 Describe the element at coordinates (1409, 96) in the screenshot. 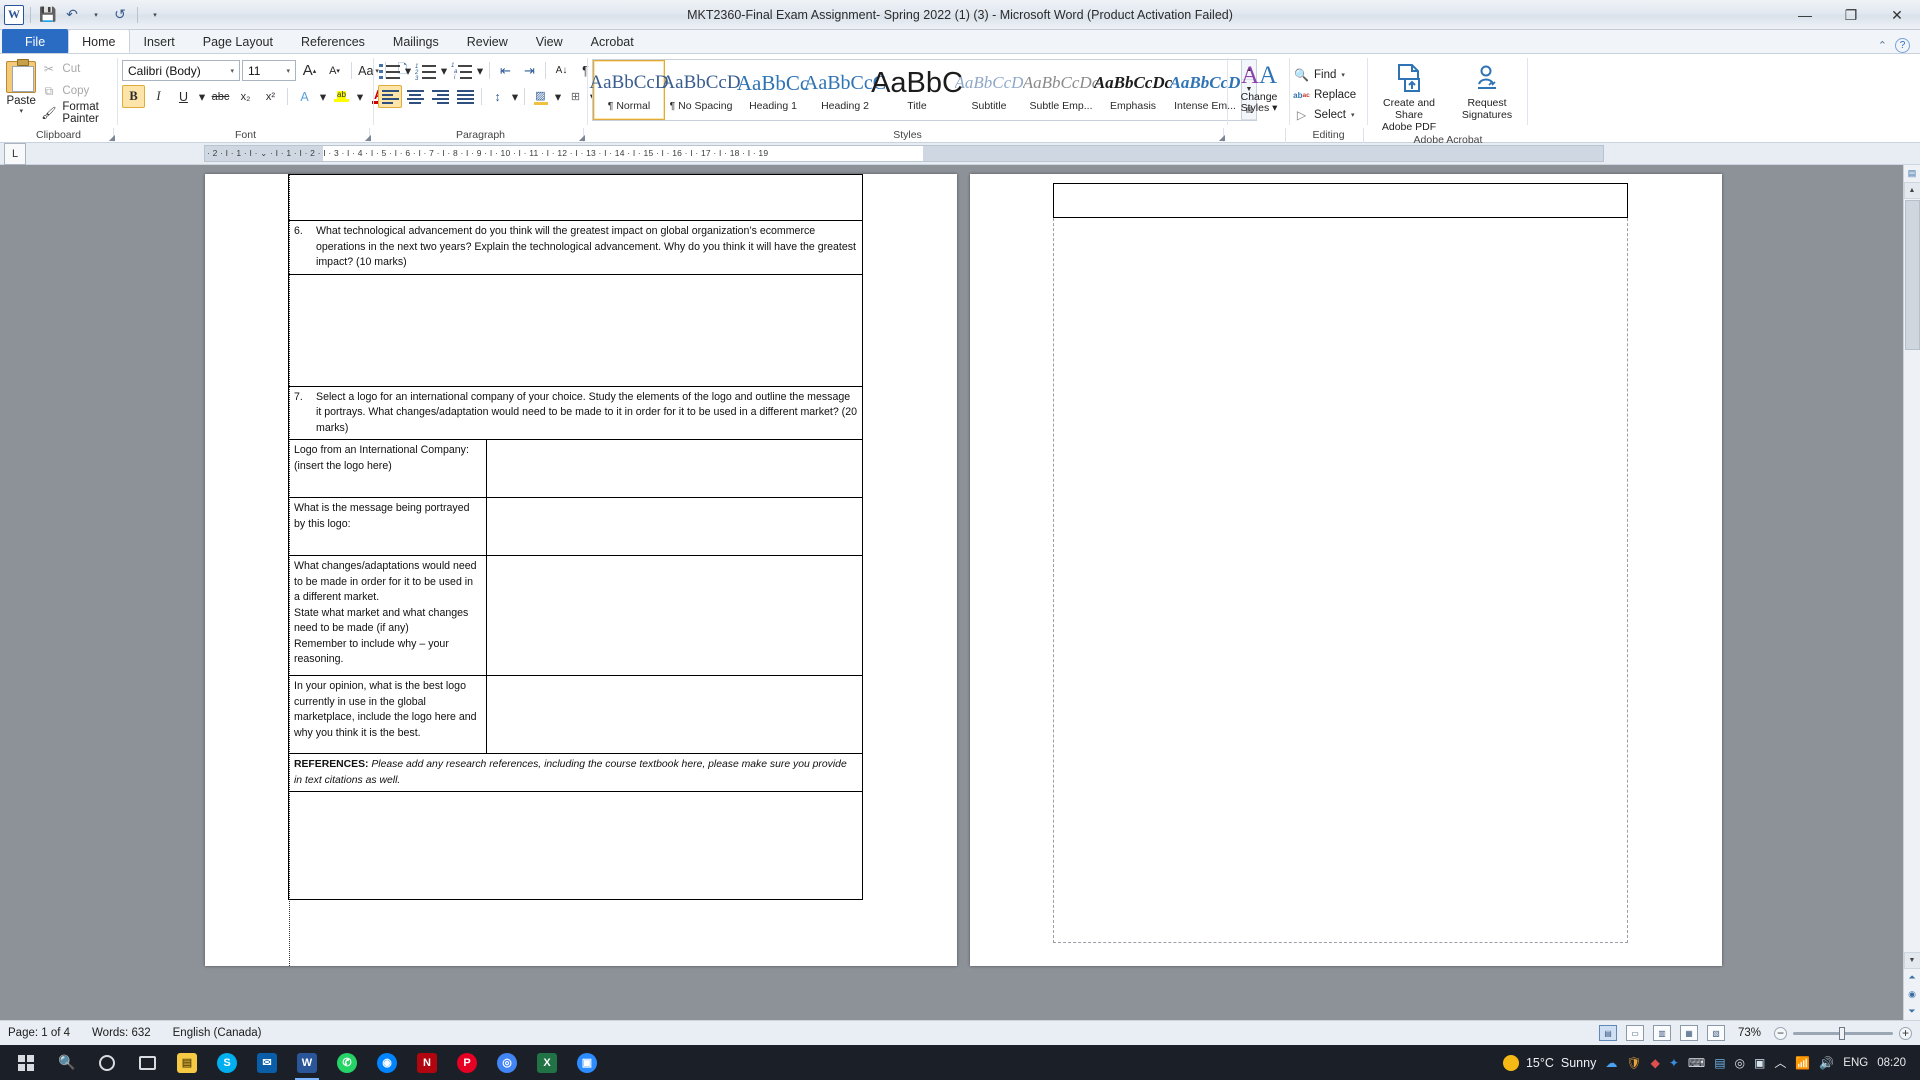

I see `create-share-pdf-button: Create and Share Adobe PDF` at that location.